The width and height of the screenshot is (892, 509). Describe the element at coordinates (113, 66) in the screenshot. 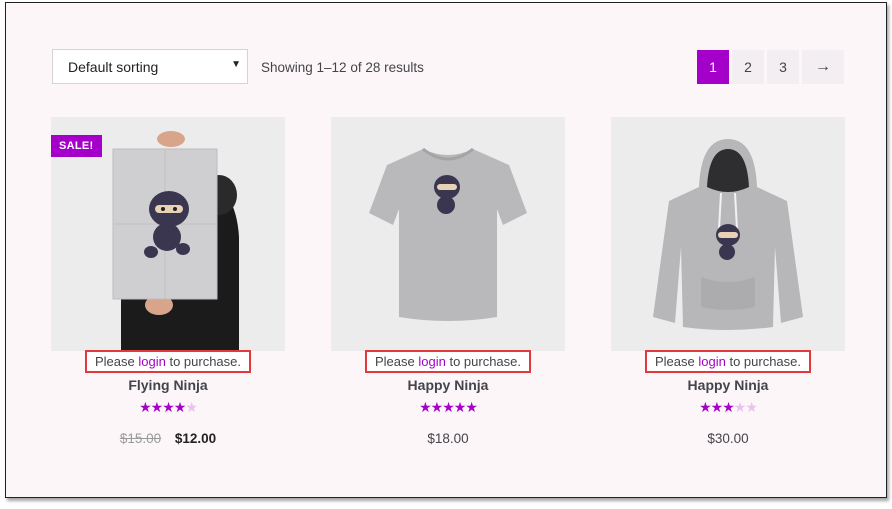

I see `sort-dropdown-value: Default sorting` at that location.